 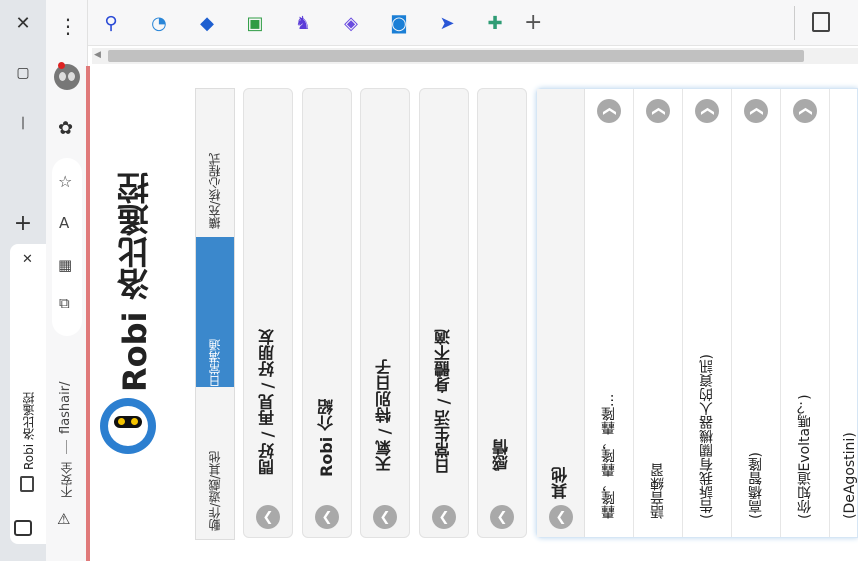 I want to click on more-icon: ⋮, so click(x=68, y=26).